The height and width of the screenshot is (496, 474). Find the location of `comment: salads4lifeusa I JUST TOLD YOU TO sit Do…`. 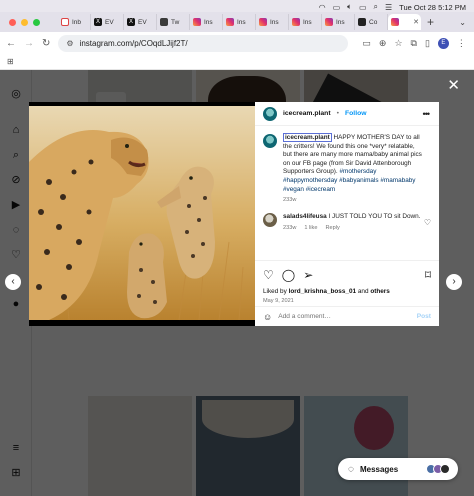

comment: salads4lifeusa I JUST TOLD YOU TO sit Do… is located at coordinates (347, 217).